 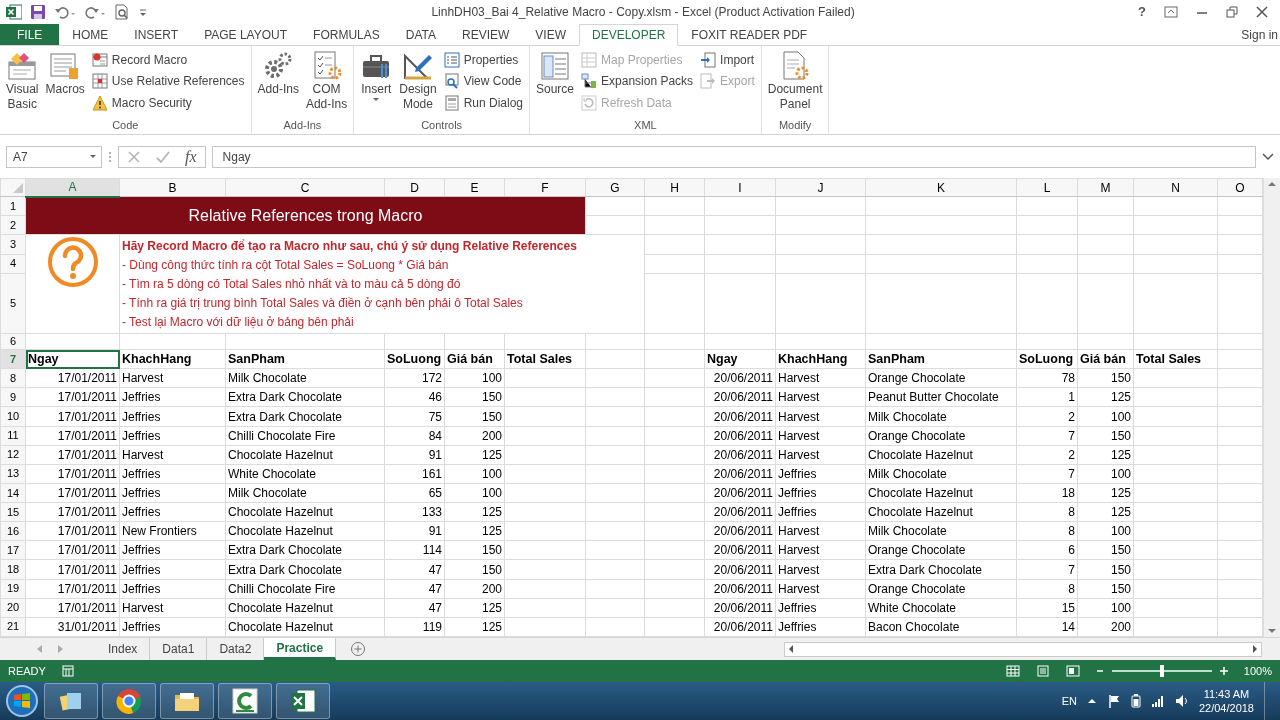 What do you see at coordinates (300, 649) in the screenshot?
I see `sheet-tab: Practice` at bounding box center [300, 649].